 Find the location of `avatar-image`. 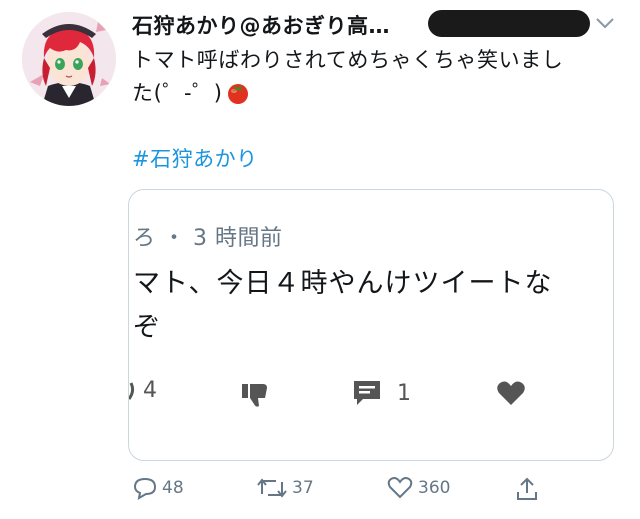

avatar-image is located at coordinates (69, 59).